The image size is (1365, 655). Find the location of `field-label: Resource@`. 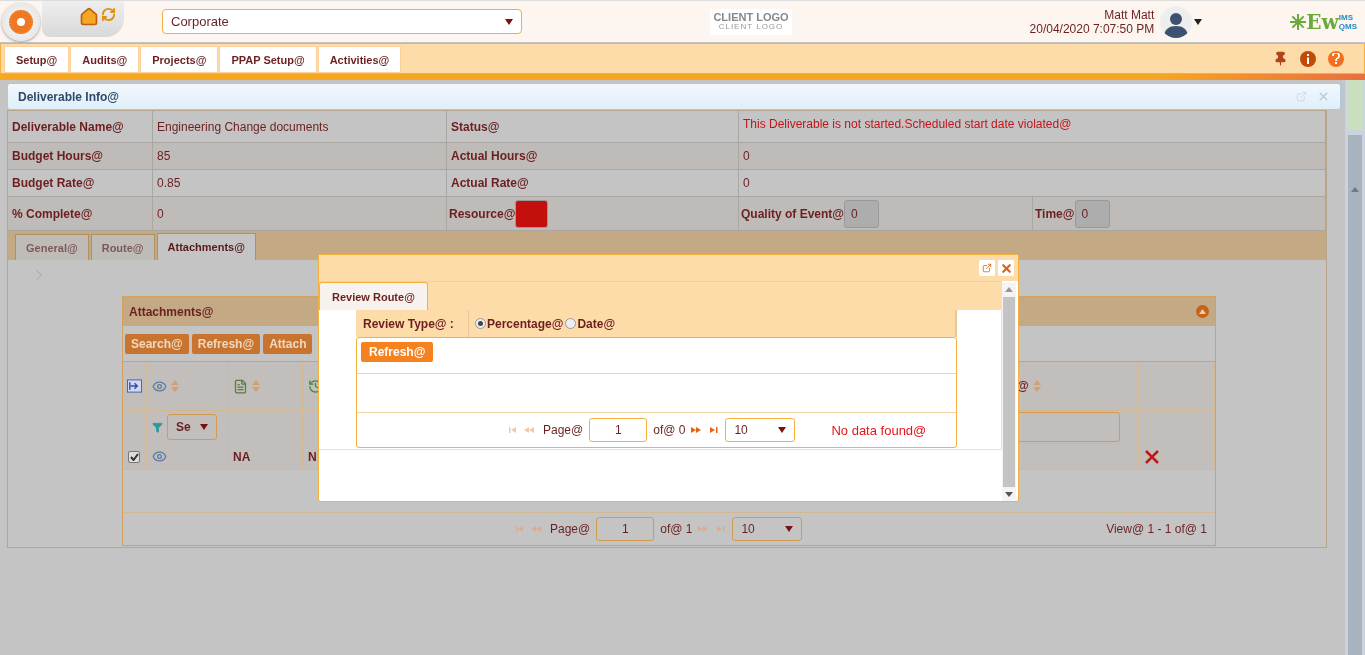

field-label: Resource@ is located at coordinates (482, 213).